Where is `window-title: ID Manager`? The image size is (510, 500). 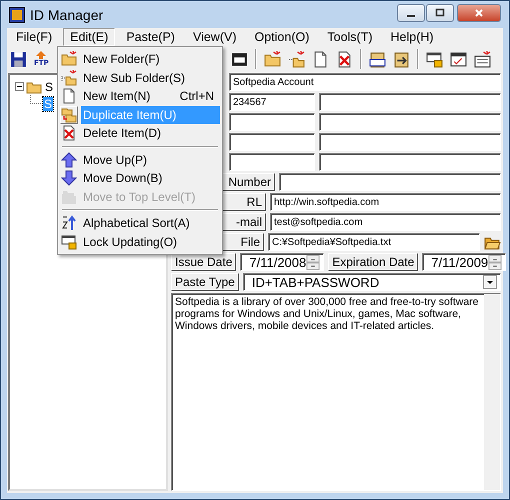
window-title: ID Manager is located at coordinates (67, 14).